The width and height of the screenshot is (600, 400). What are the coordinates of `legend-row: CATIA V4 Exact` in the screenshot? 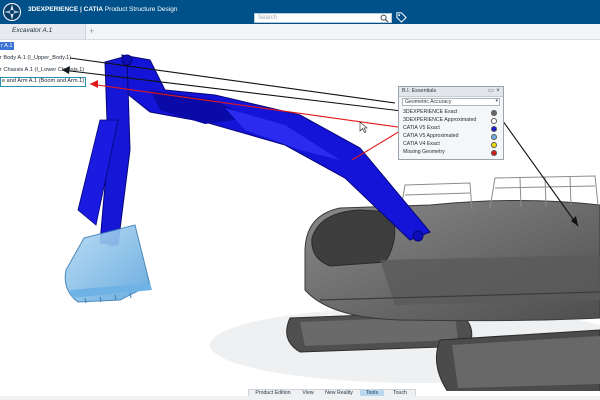 It's located at (451, 144).